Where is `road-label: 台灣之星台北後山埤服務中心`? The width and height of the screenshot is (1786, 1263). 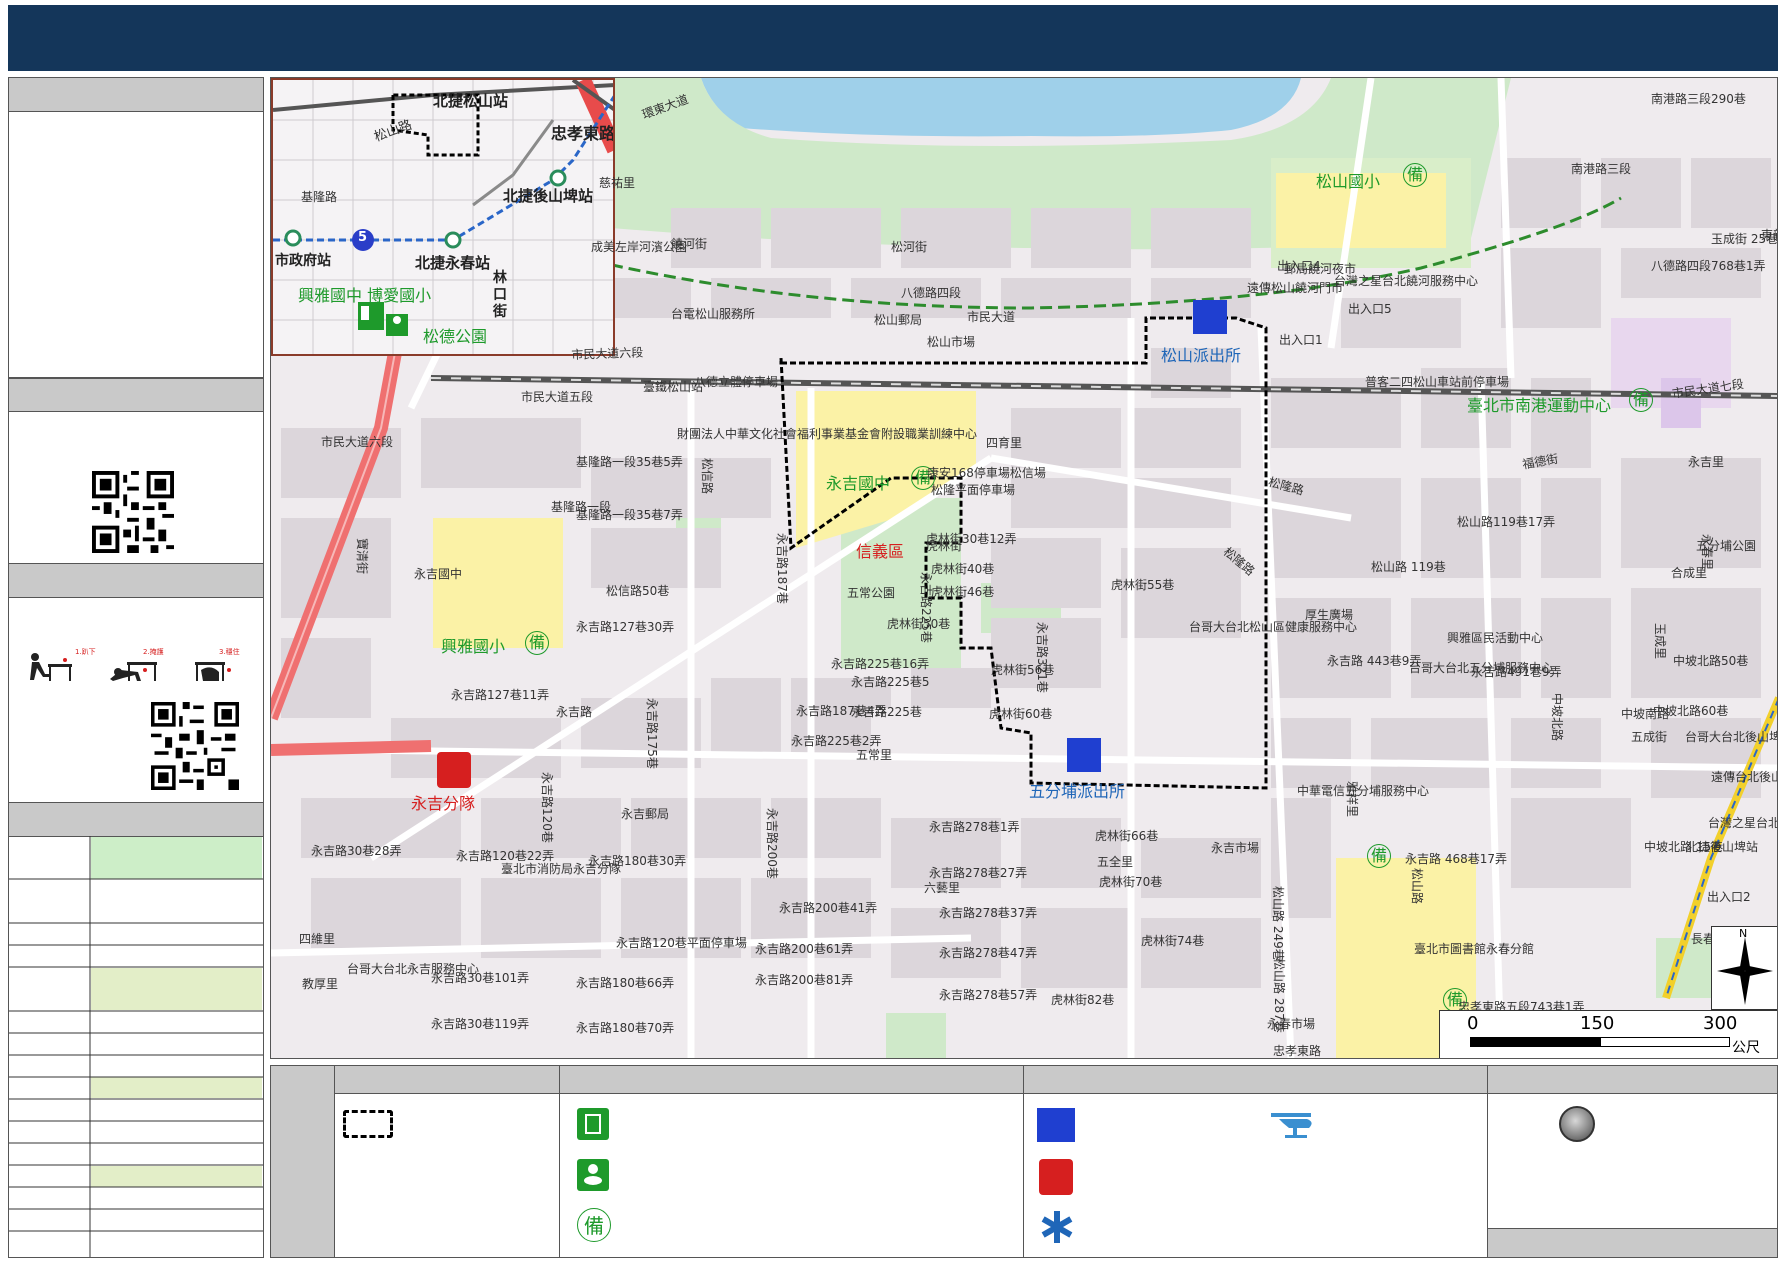
road-label: 台灣之星台北後山埤服務中心 is located at coordinates (1743, 823).